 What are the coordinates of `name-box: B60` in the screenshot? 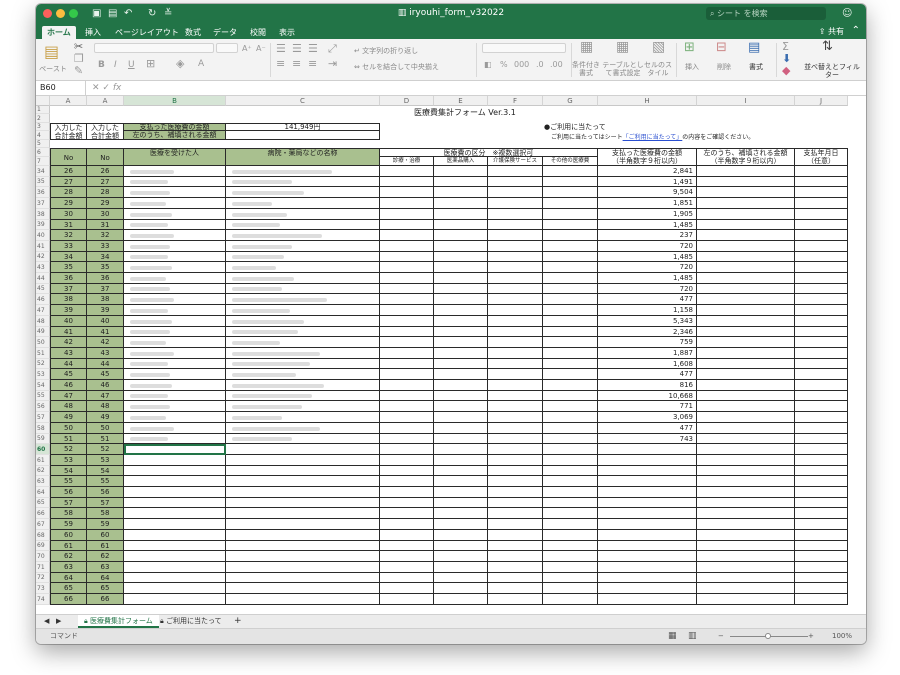 It's located at (61, 88).